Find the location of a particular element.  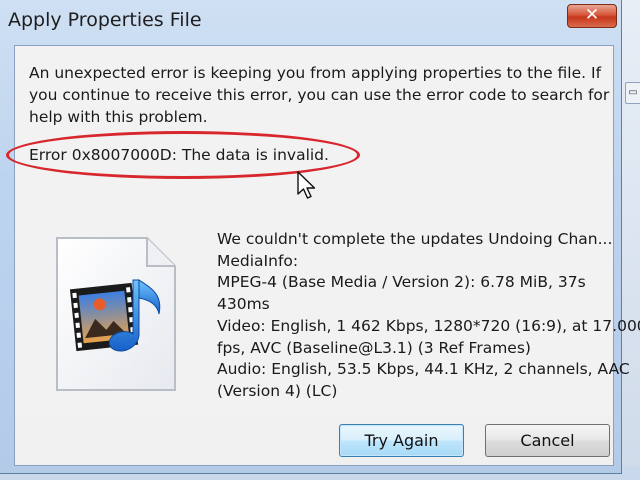

title-bar: Apply Properties File ✕ is located at coordinates (311, 22).